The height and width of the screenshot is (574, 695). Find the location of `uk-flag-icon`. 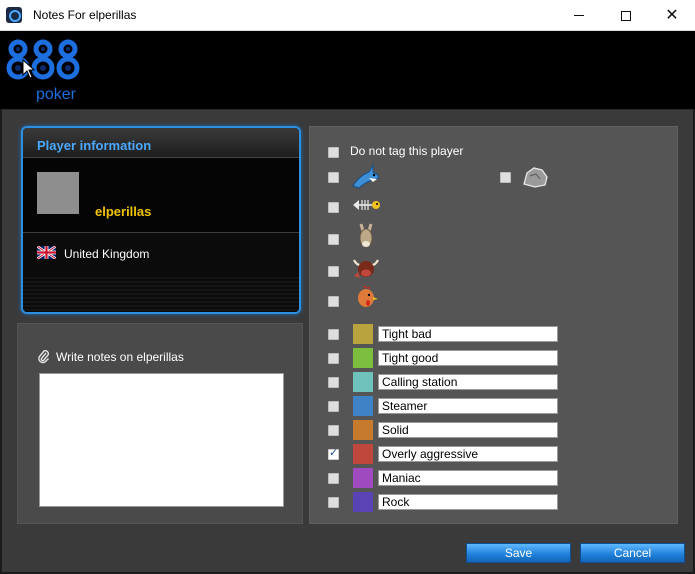

uk-flag-icon is located at coordinates (46, 252).